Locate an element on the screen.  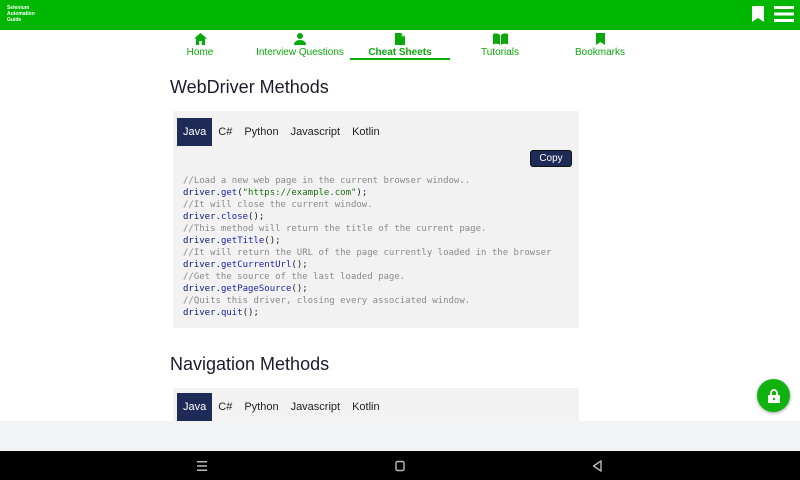
nav-tutorials-label: Tutorials is located at coordinates (500, 52).